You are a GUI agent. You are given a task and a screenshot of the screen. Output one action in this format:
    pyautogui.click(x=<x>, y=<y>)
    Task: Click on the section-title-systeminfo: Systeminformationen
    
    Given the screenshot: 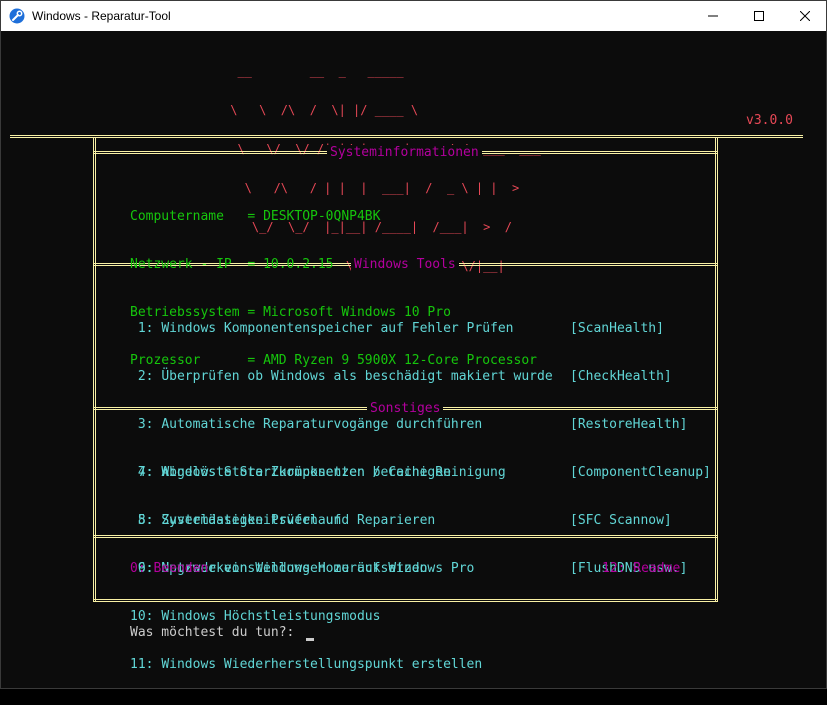 What is the action you would take?
    pyautogui.click(x=404, y=153)
    